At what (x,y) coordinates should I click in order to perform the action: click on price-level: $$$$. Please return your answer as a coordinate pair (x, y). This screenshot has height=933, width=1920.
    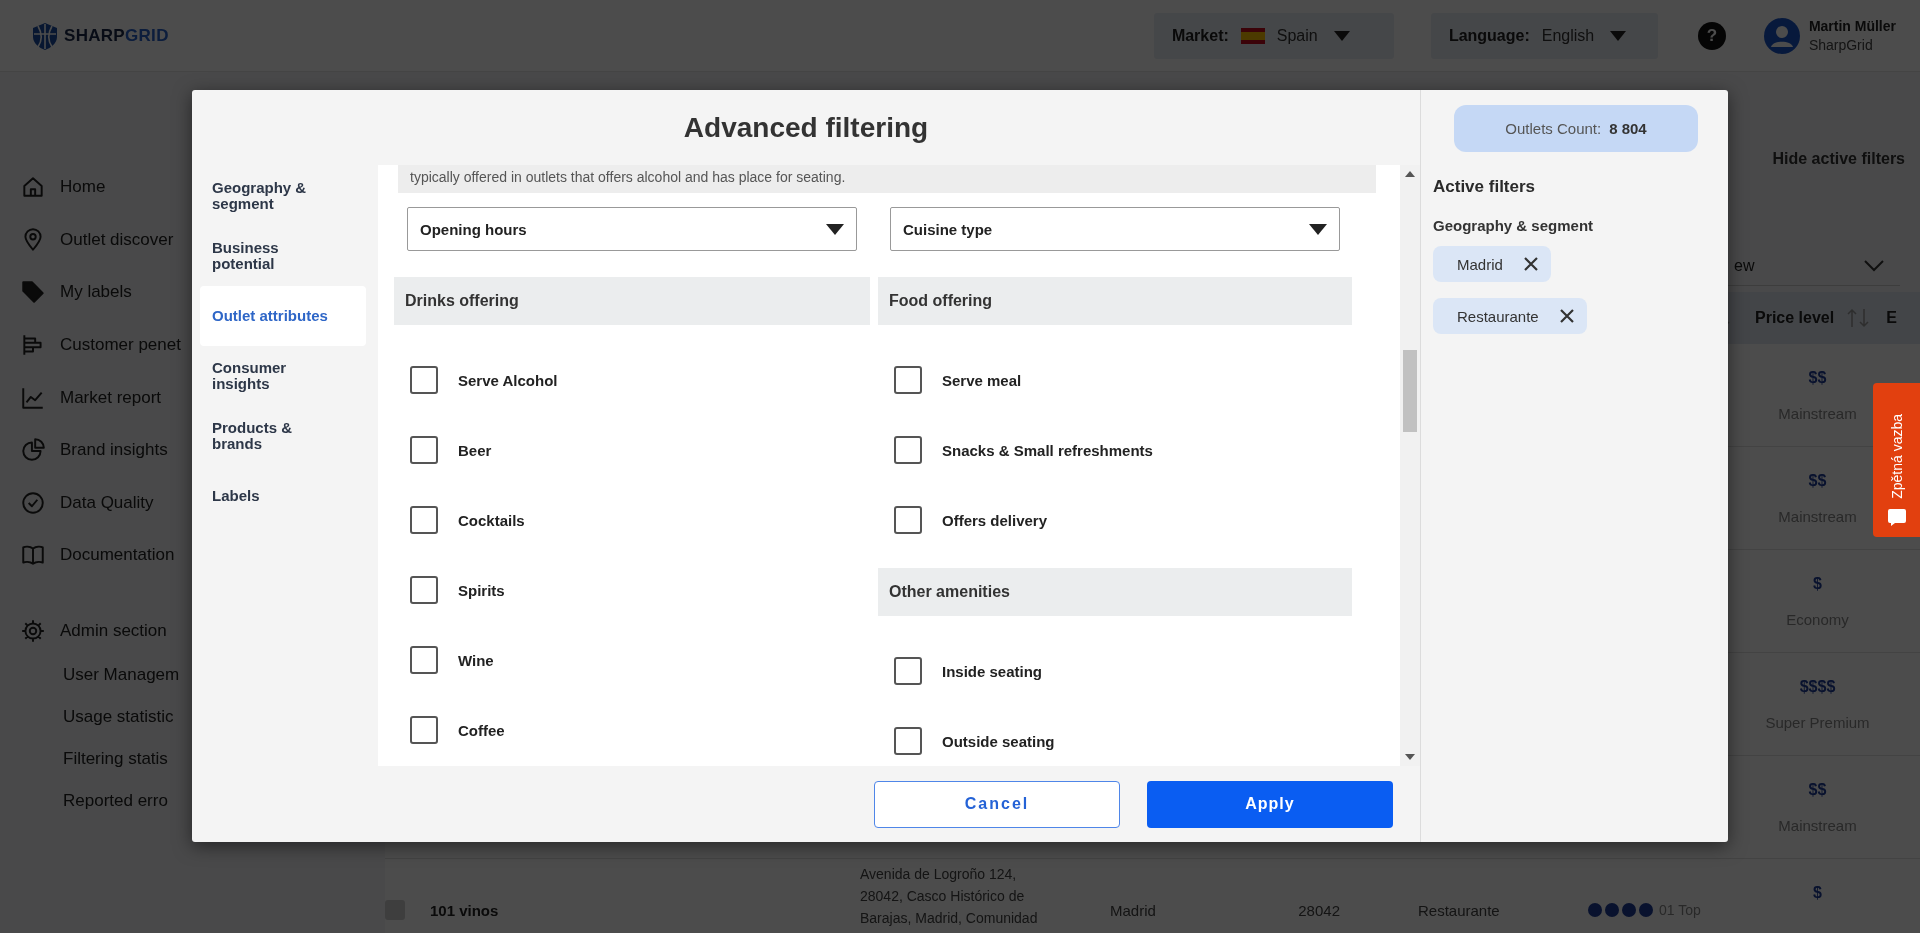
    Looking at the image, I should click on (1817, 687).